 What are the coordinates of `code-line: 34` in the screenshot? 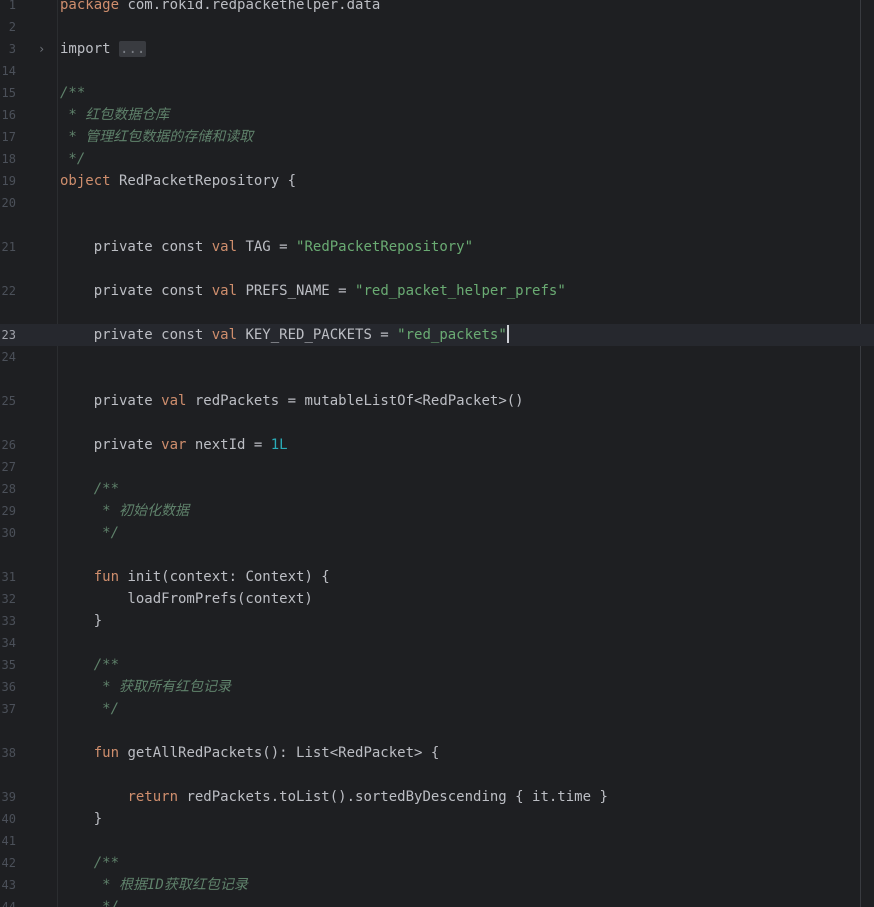 It's located at (437, 643).